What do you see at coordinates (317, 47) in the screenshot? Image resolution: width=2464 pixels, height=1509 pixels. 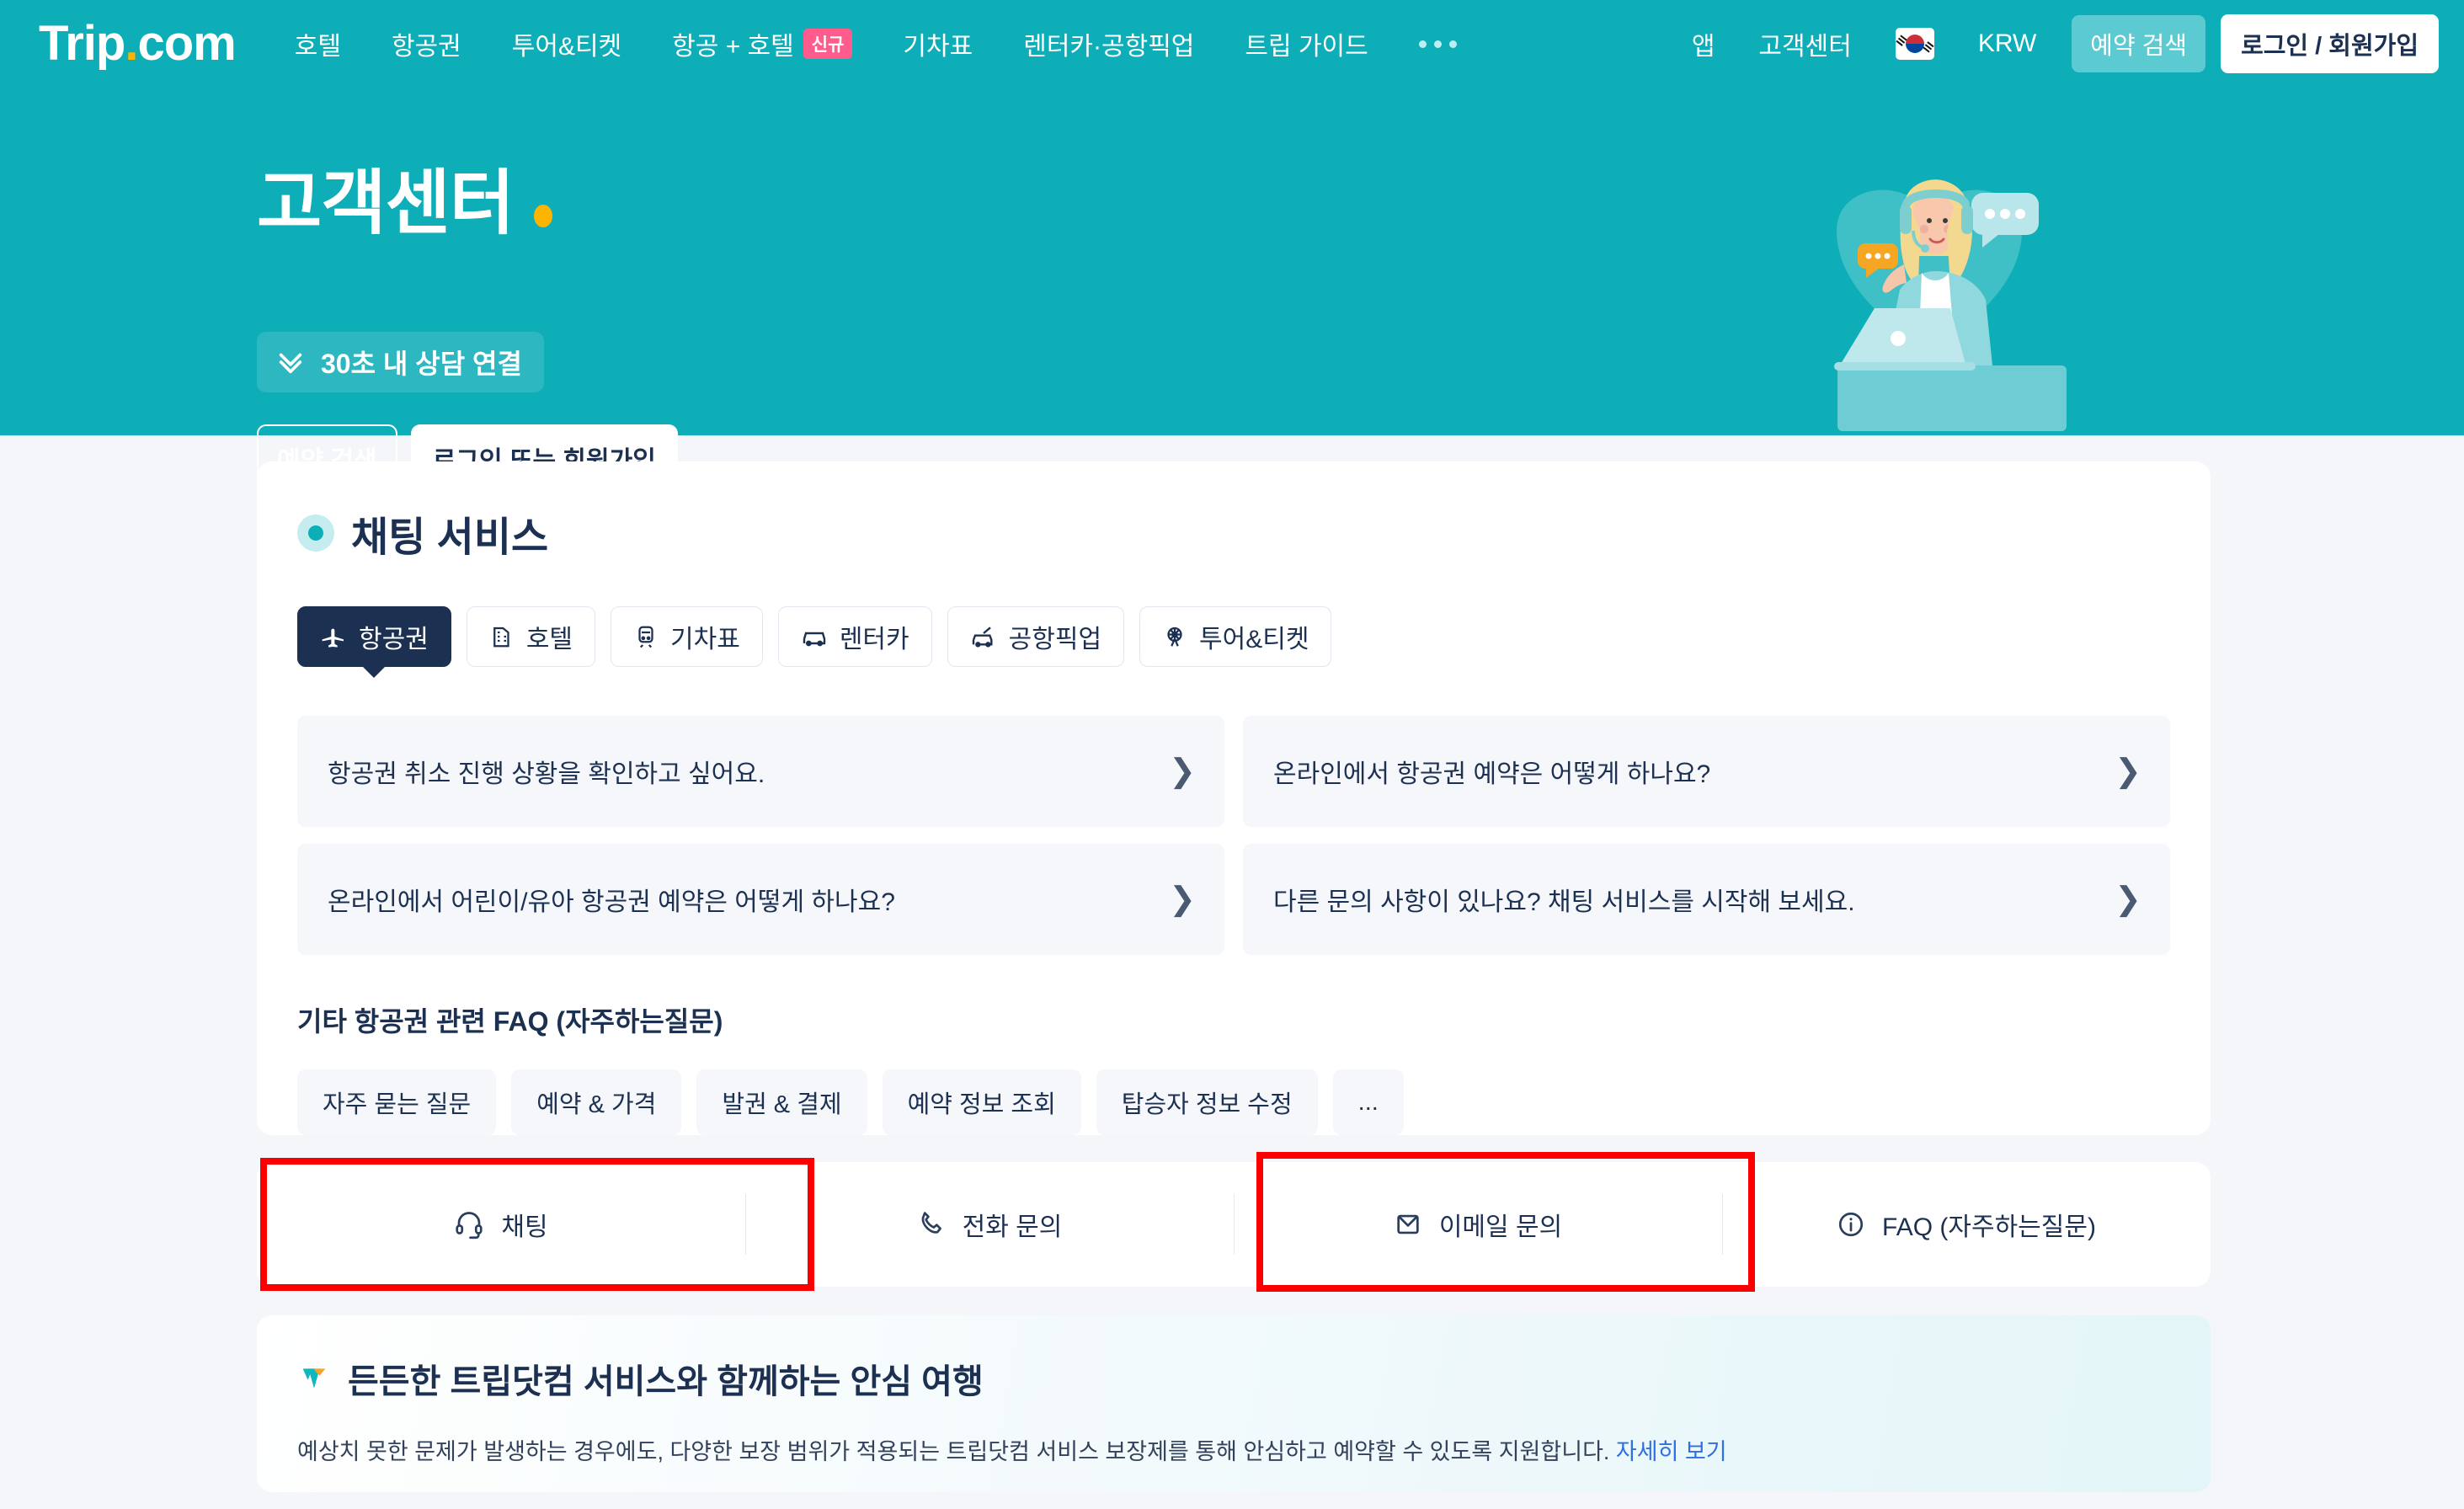 I see `nav-label: 호텔` at bounding box center [317, 47].